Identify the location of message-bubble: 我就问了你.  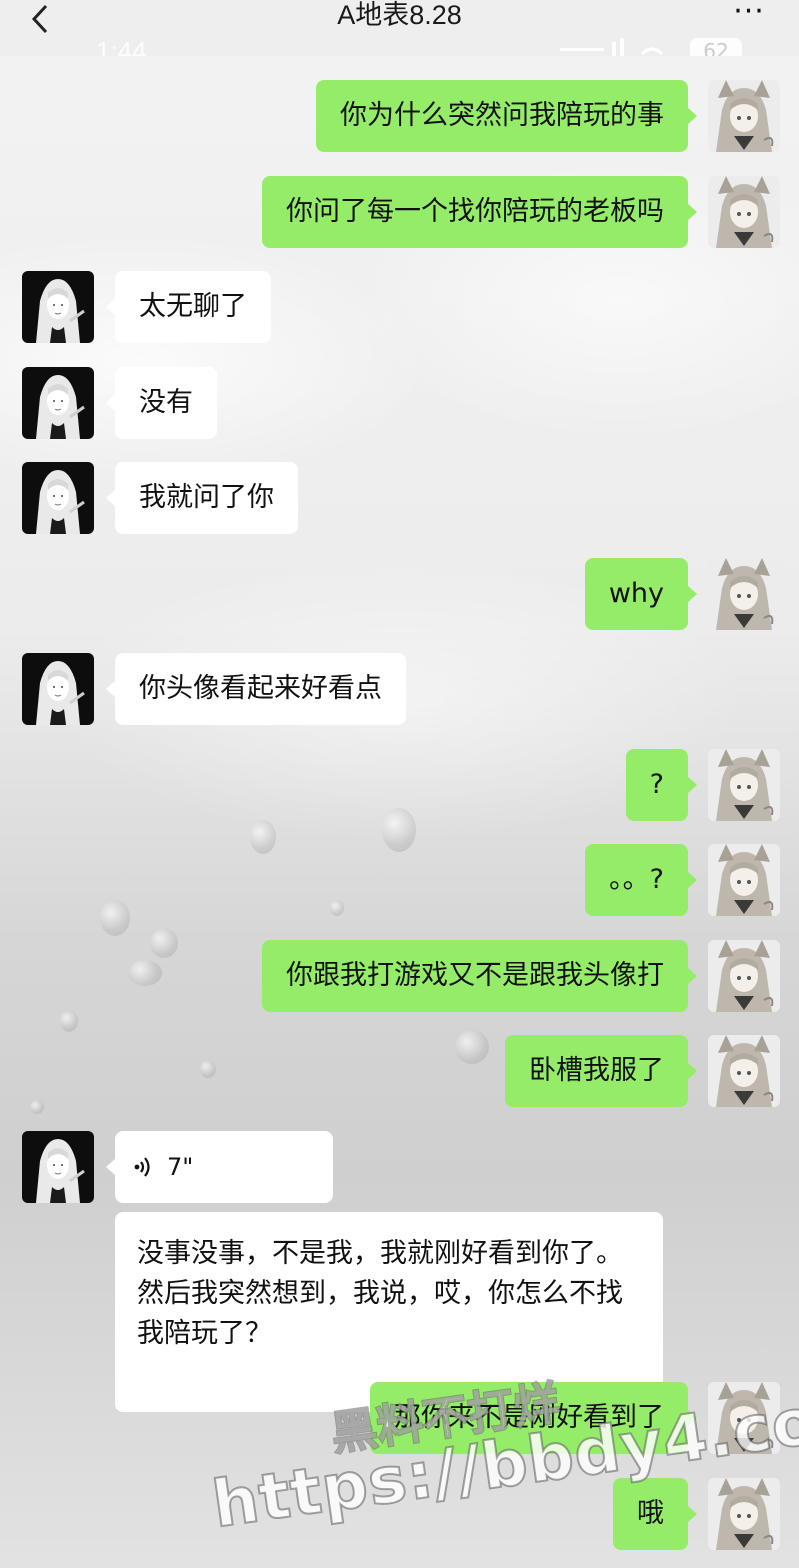
(202, 498).